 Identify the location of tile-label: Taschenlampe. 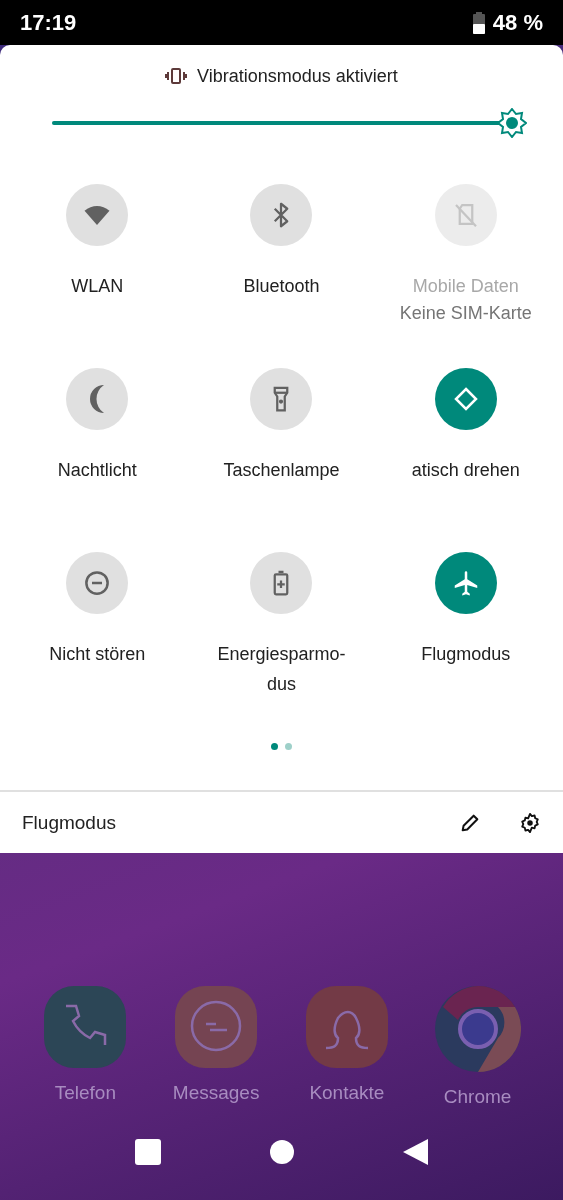
(281, 470).